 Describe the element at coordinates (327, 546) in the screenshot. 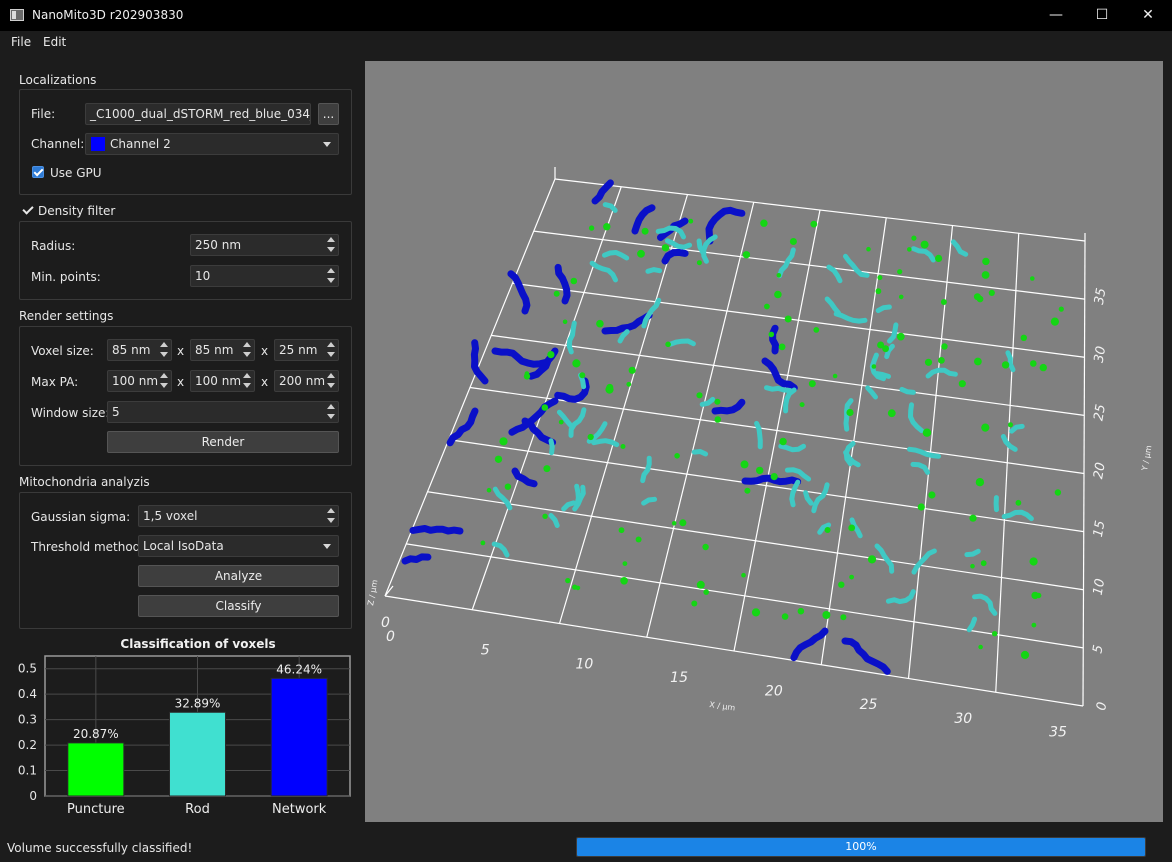

I see `chevron-down-icon` at that location.